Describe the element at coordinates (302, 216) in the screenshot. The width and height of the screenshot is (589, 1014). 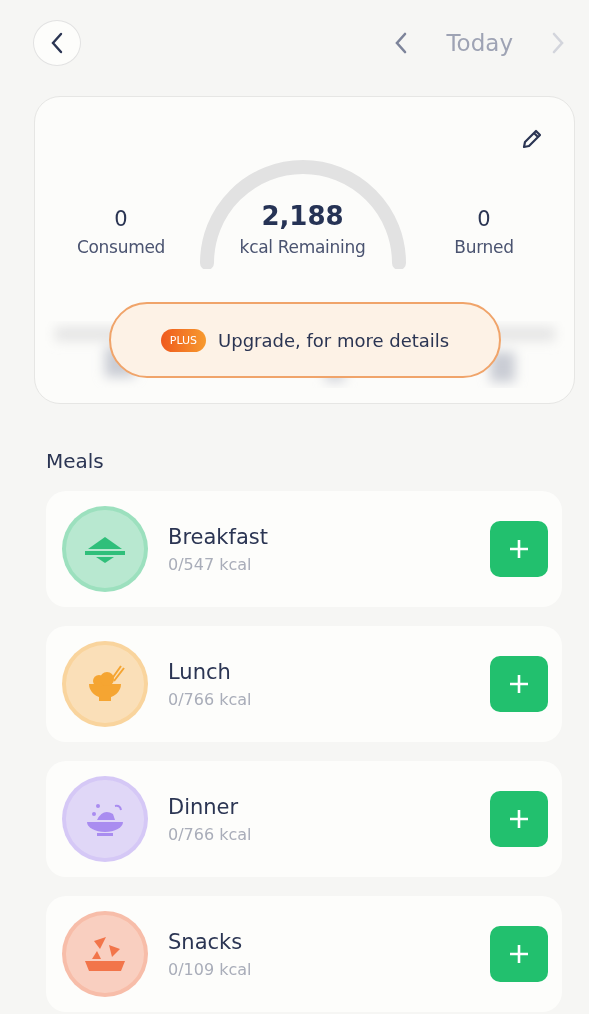
I see `remaining-value: 2,188` at that location.